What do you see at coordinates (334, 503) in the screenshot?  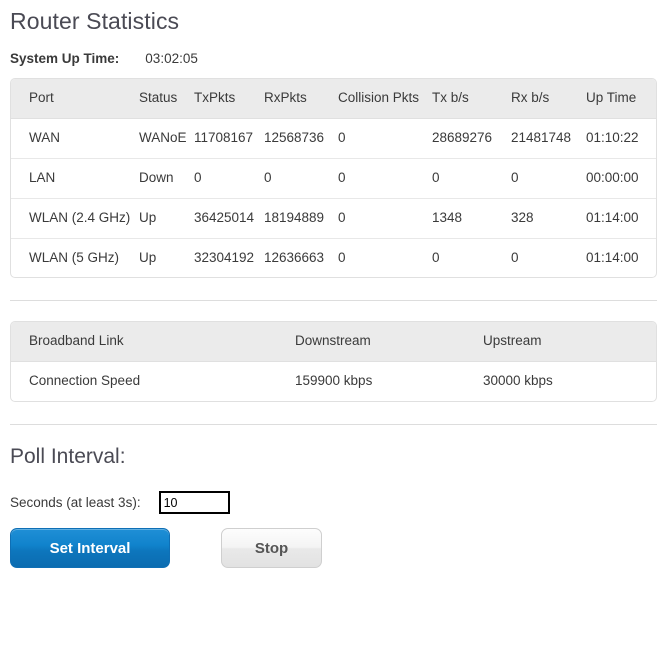 I see `poll-interval-field-row: Seconds (at least 3s):` at bounding box center [334, 503].